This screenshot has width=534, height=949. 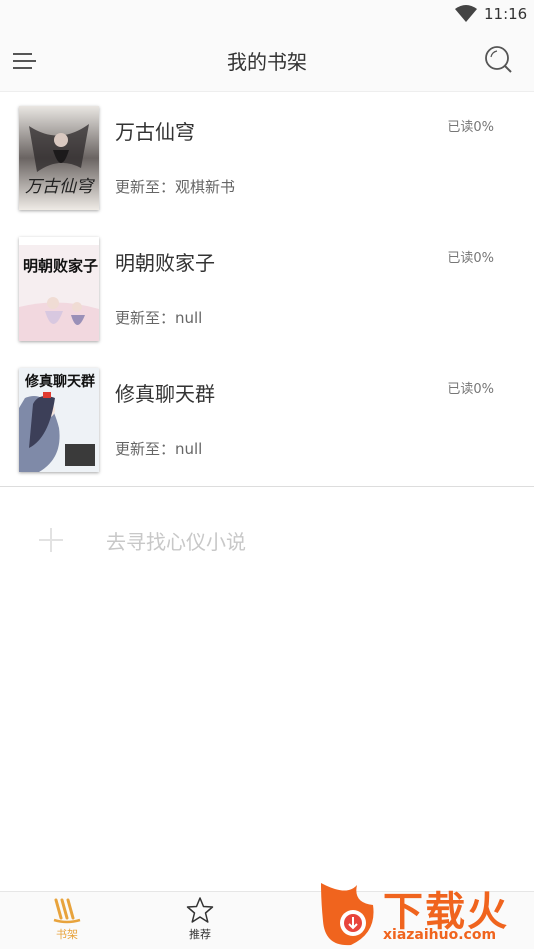 I want to click on book-cover-title: 万古仙穹, so click(x=60, y=187).